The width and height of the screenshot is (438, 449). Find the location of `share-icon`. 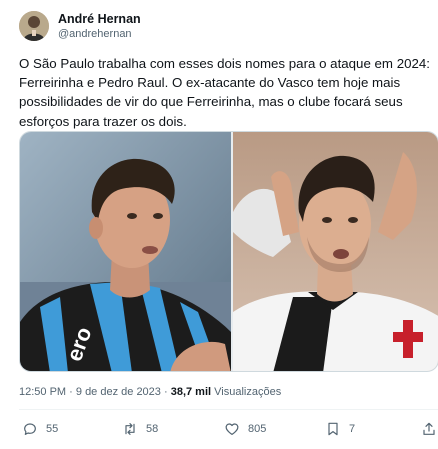

share-icon is located at coordinates (429, 428).